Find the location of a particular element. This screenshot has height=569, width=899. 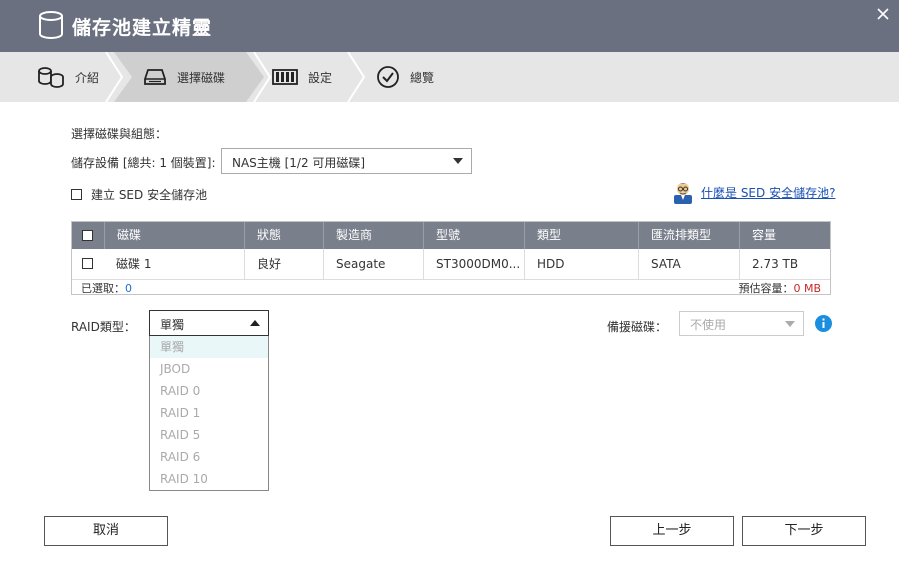

select-all-checkbox is located at coordinates (87, 235).